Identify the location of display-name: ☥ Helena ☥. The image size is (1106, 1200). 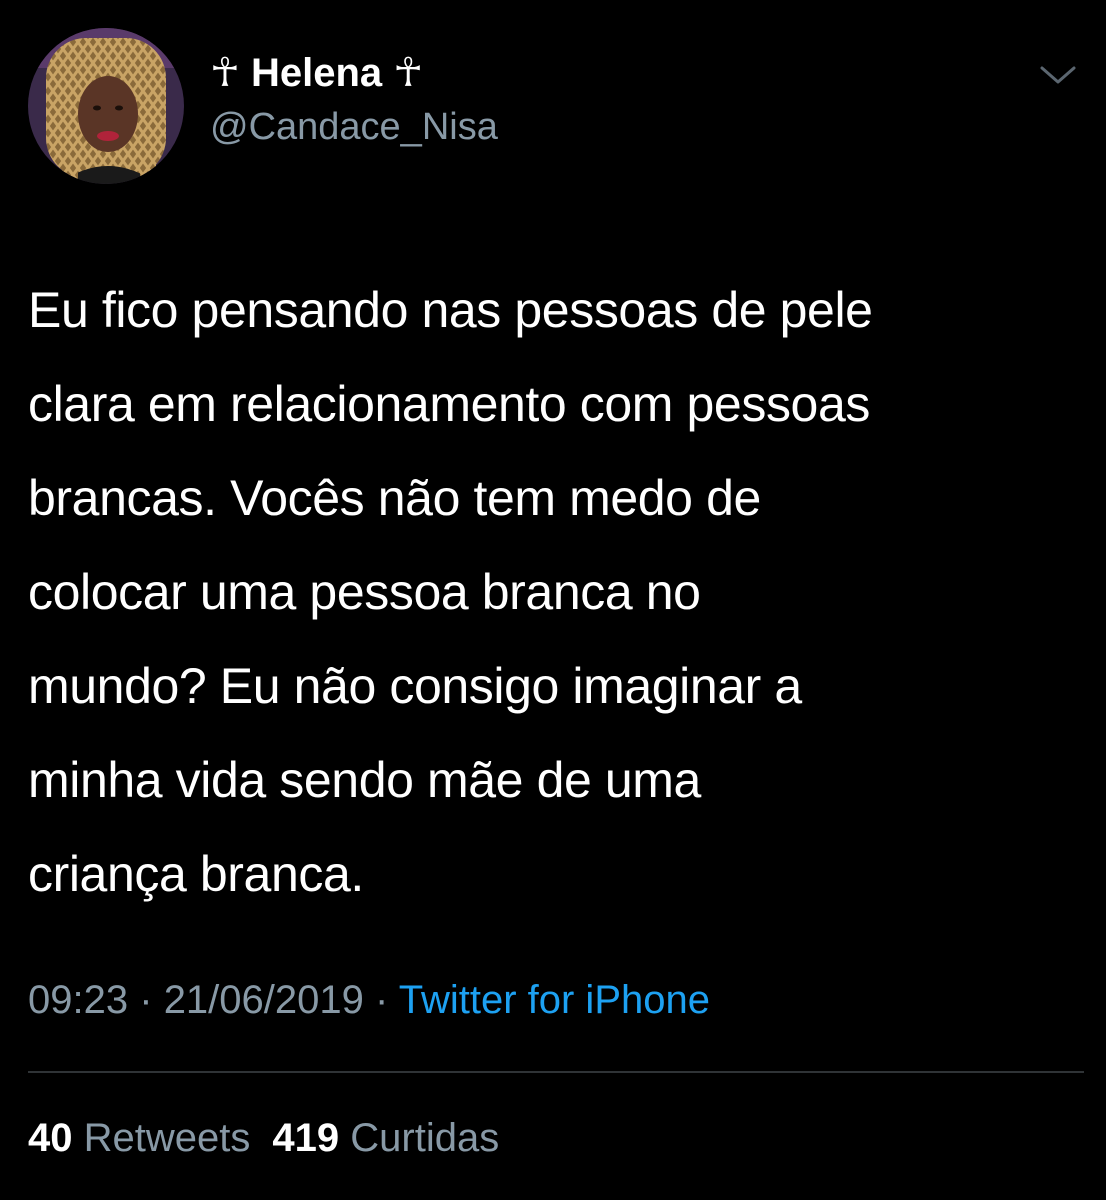
(316, 73).